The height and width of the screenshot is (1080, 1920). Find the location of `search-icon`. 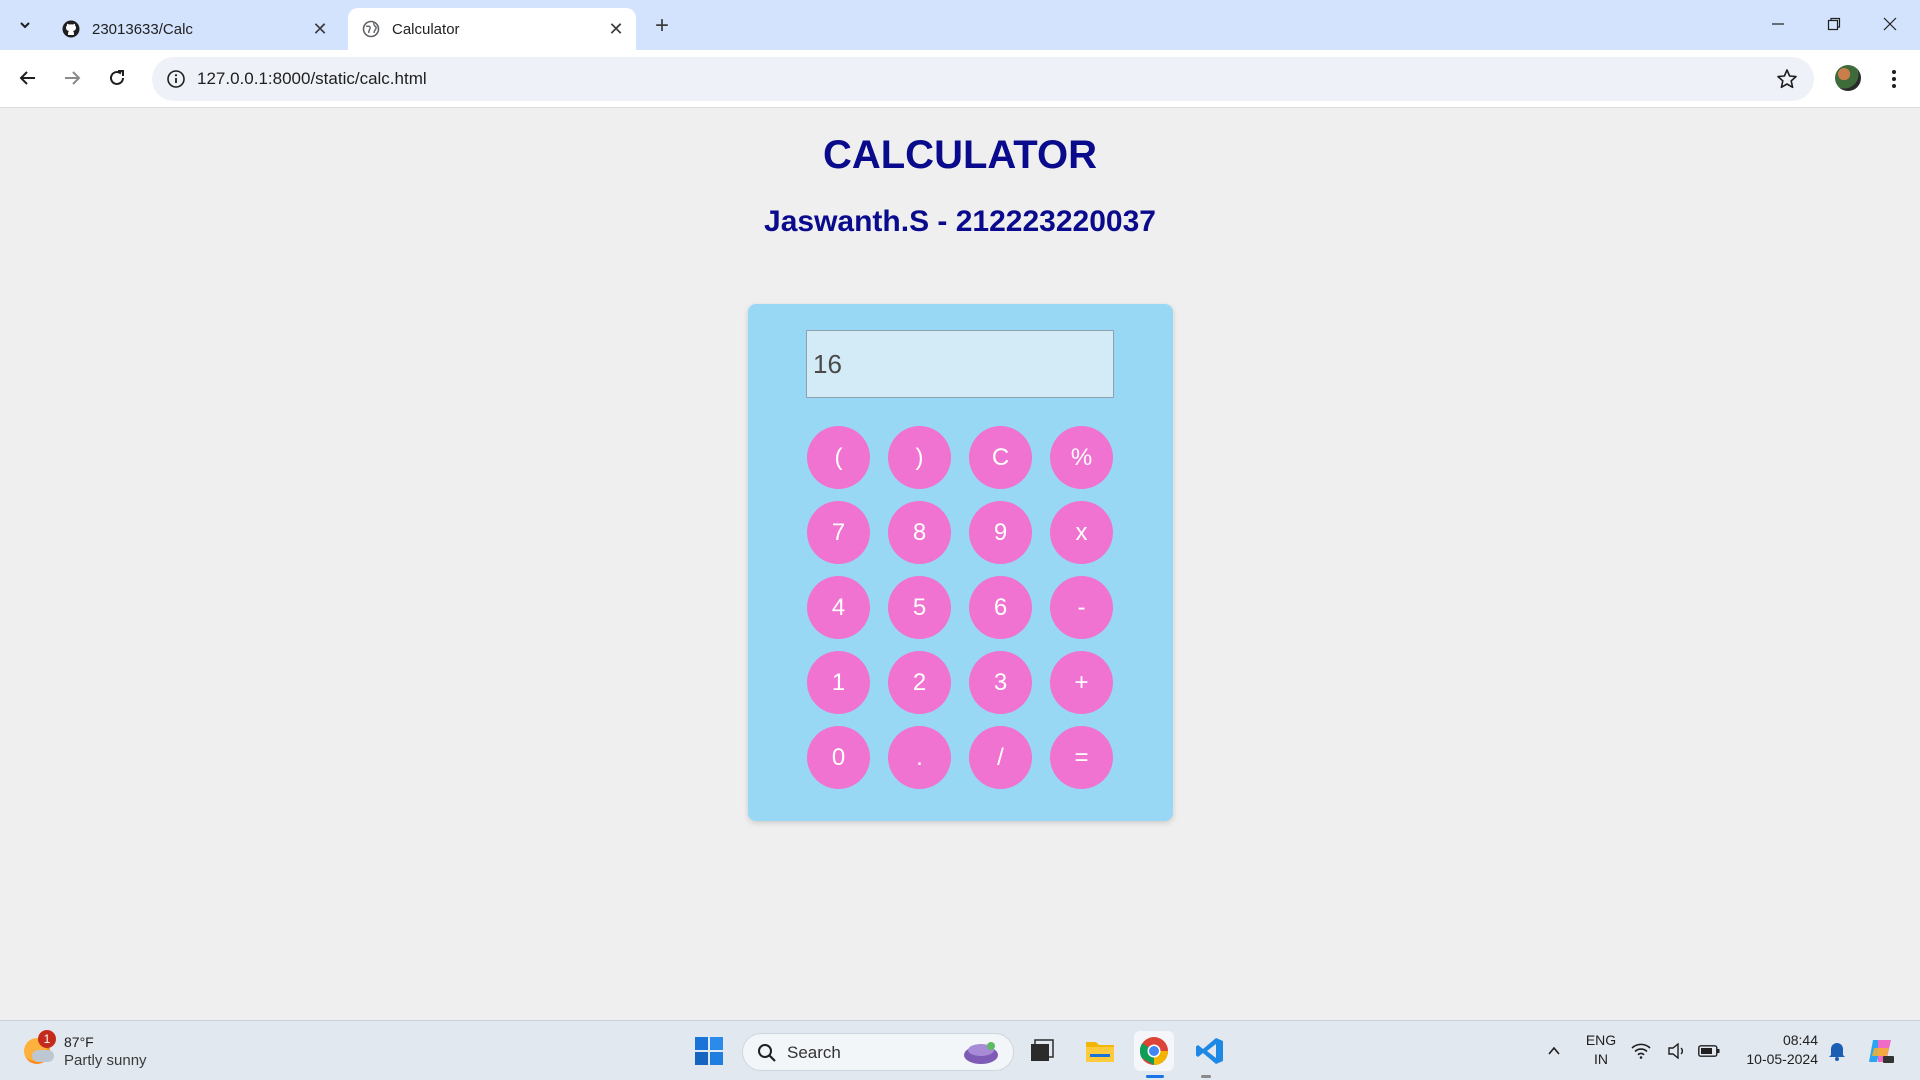

search-icon is located at coordinates (767, 1053).